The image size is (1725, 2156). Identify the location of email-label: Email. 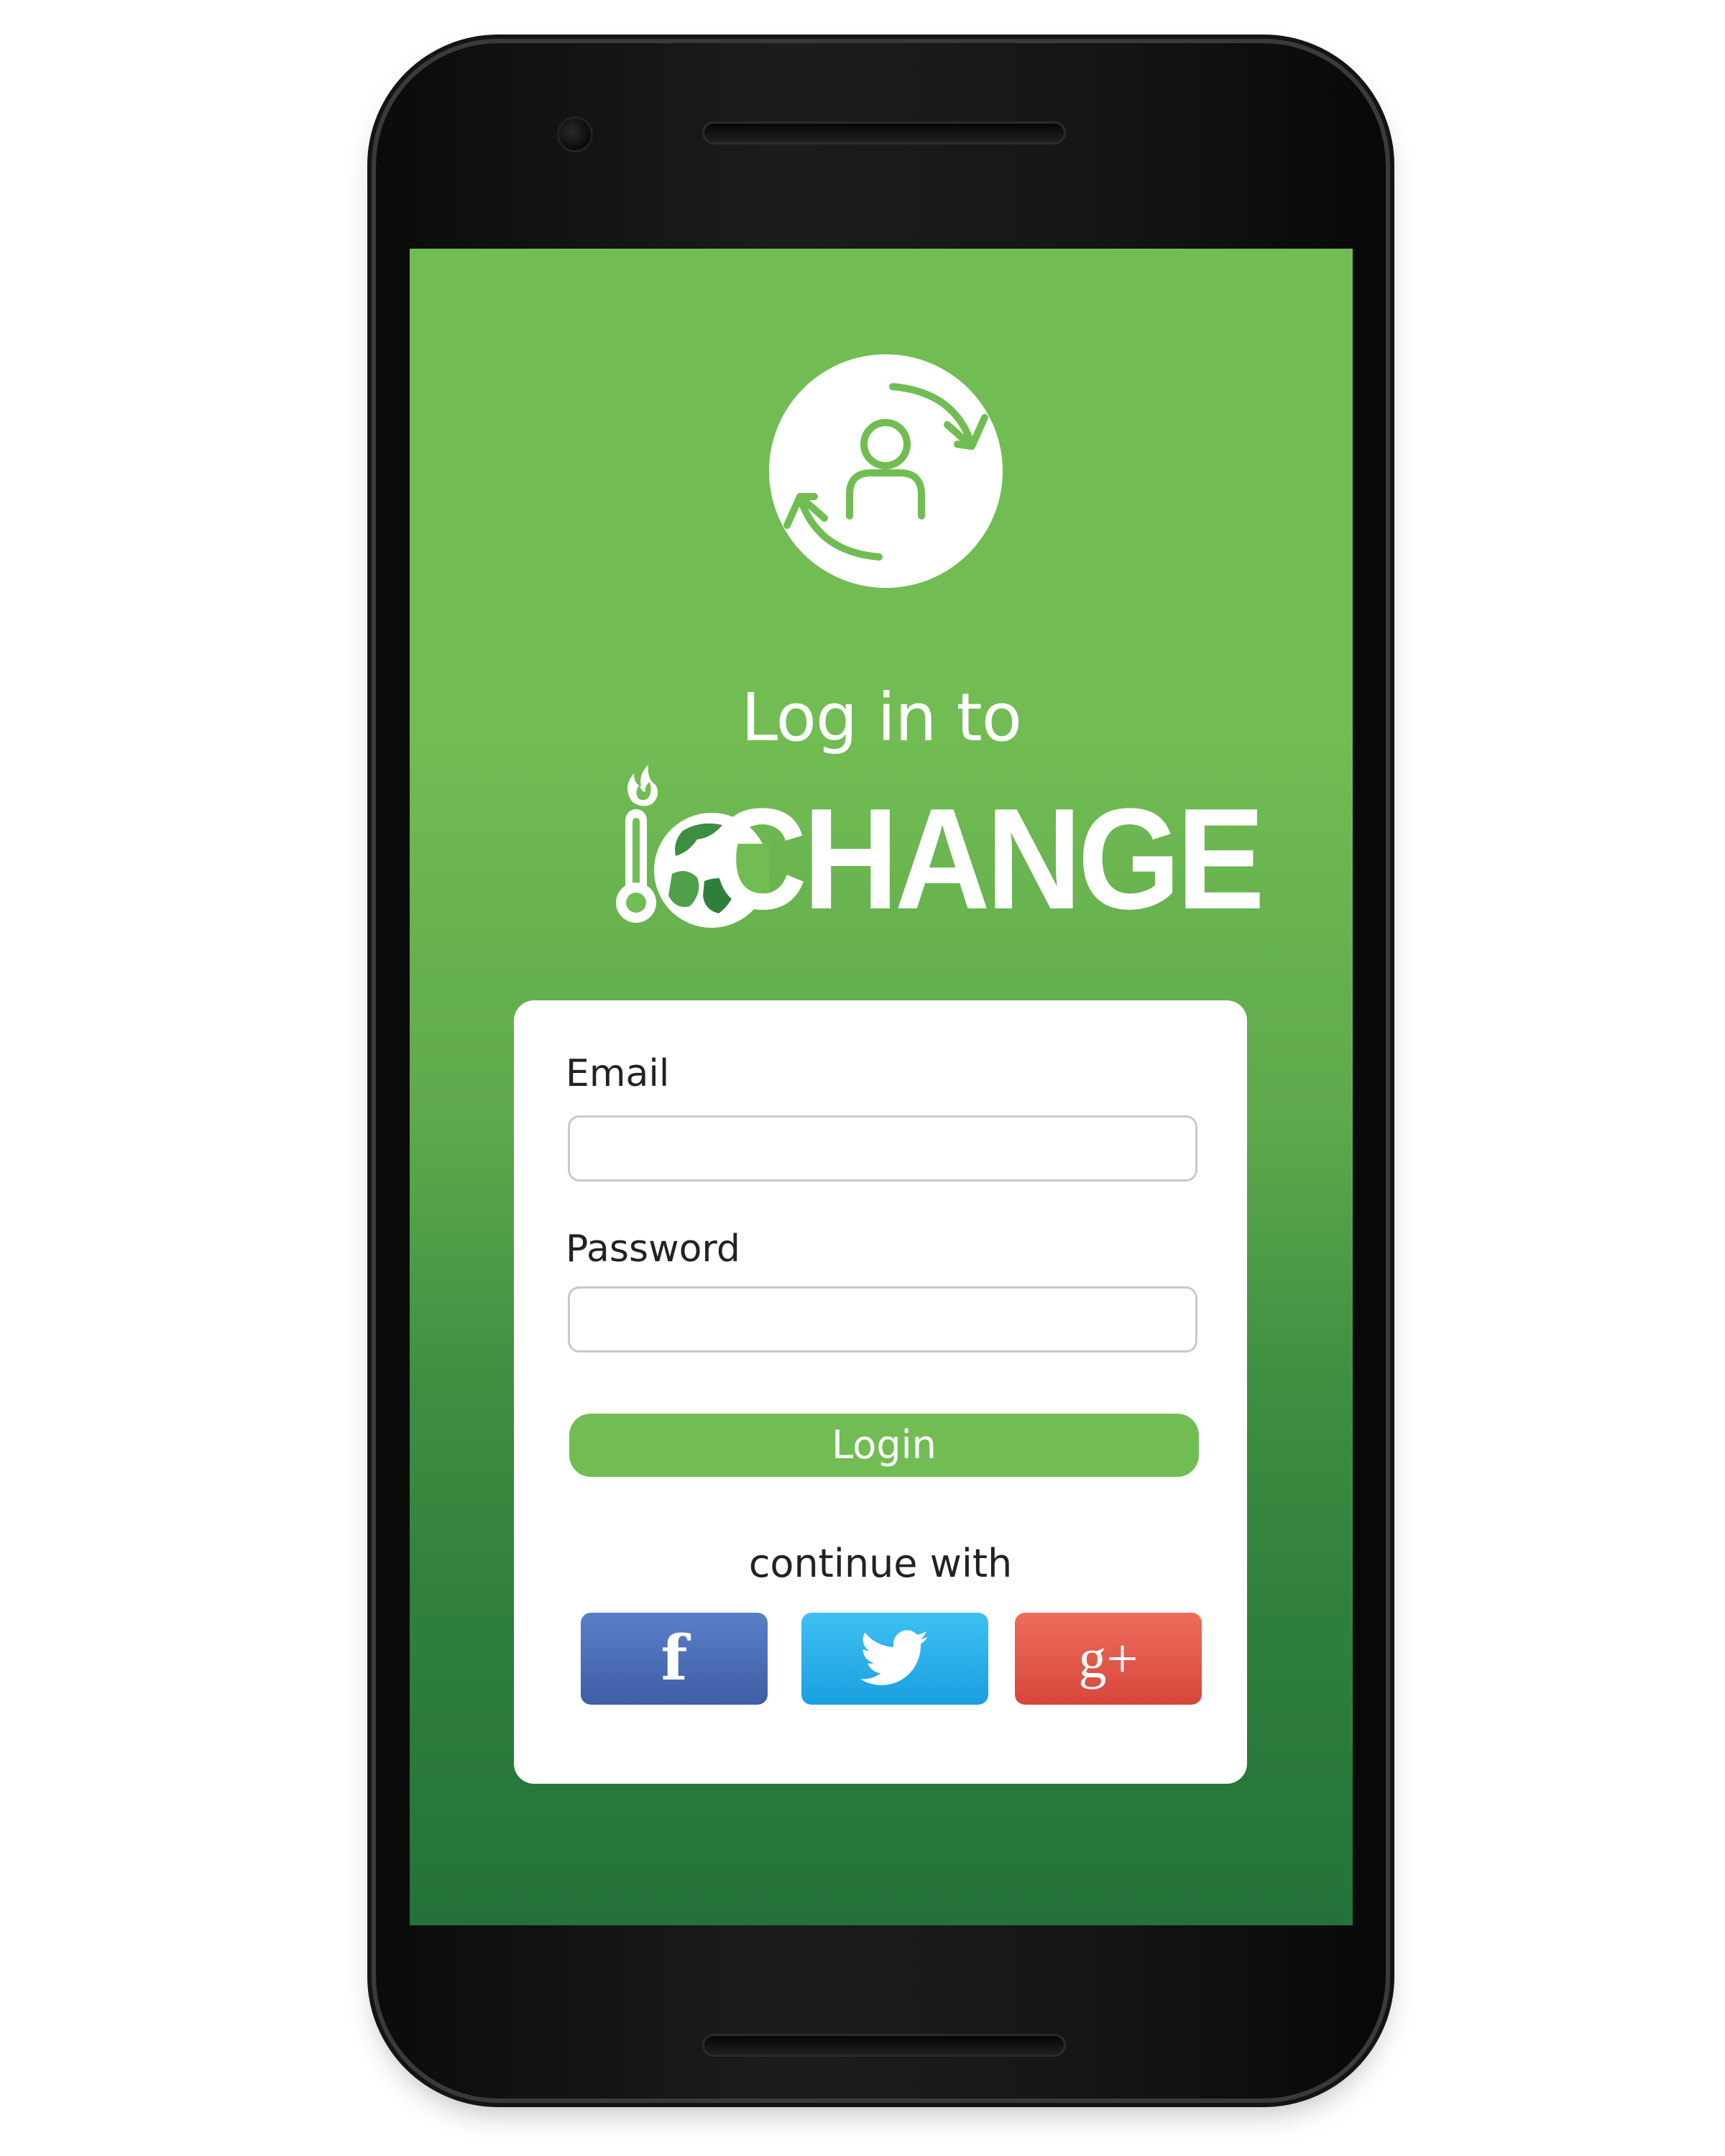
(618, 1073).